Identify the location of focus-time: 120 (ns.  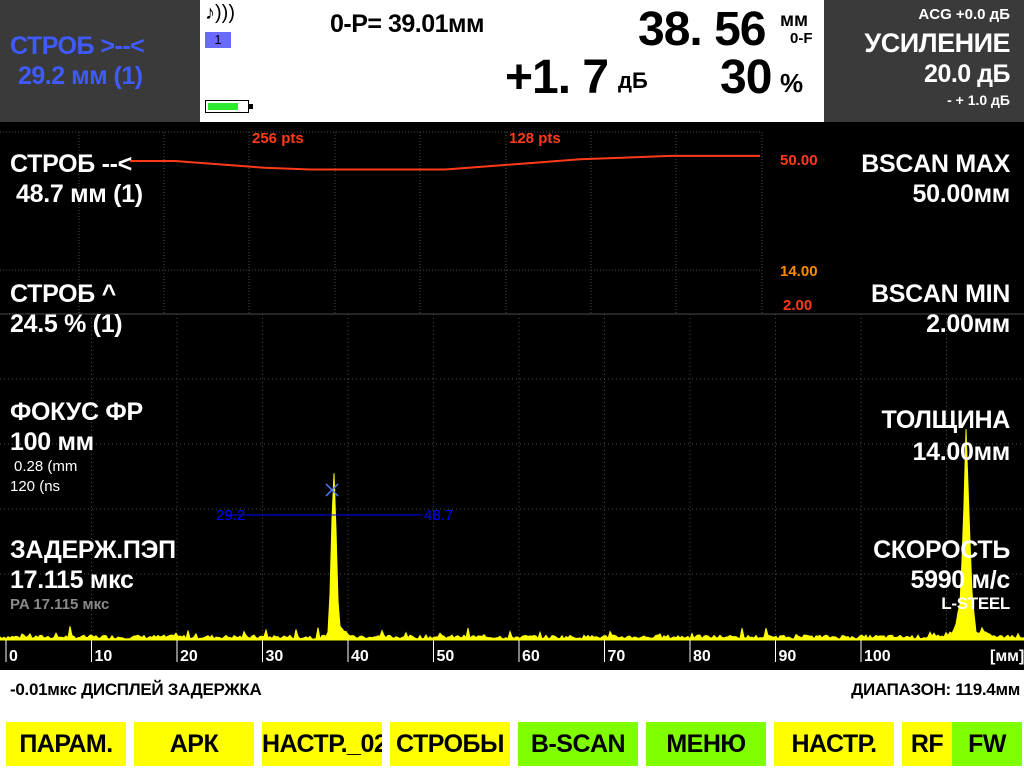
(35, 486).